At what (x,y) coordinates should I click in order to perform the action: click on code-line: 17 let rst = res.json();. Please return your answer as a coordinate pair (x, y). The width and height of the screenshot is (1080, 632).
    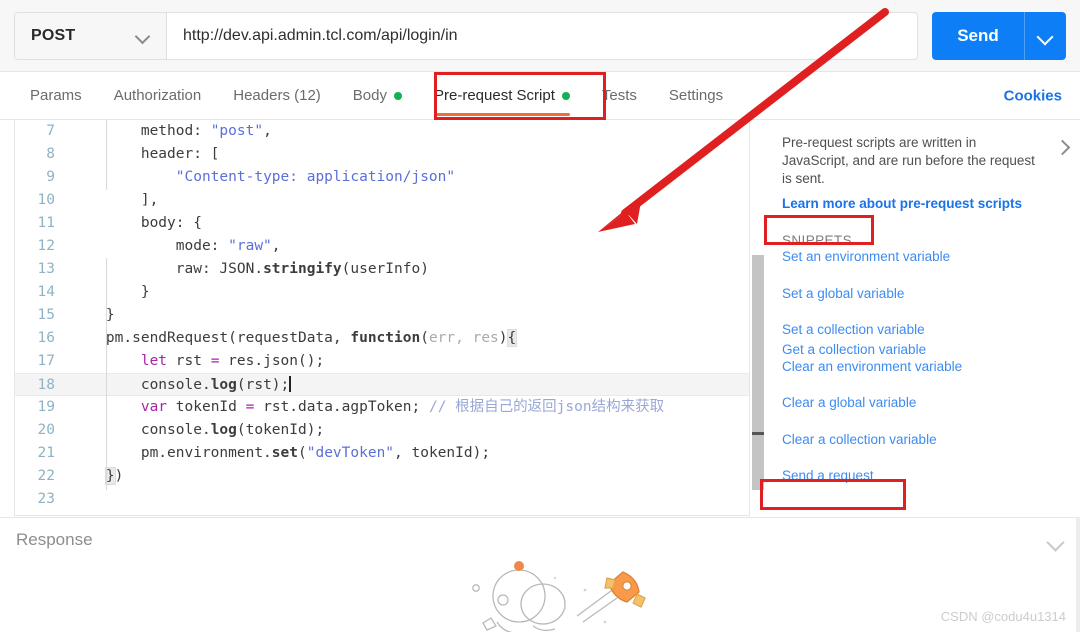
    Looking at the image, I should click on (382, 361).